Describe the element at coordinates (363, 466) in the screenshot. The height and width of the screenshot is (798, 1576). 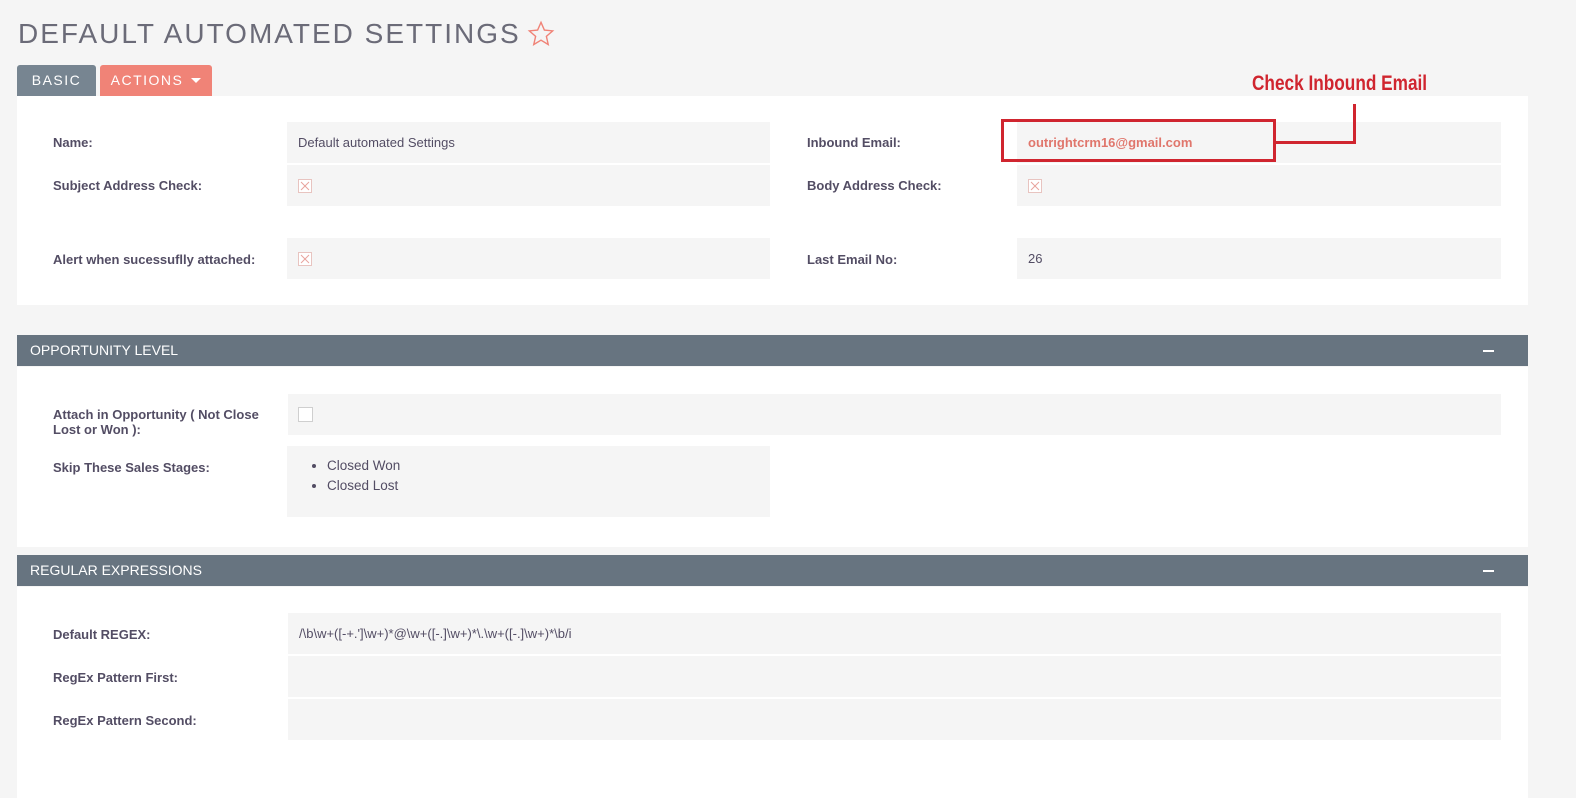
I see `list-item: Closed Won` at that location.